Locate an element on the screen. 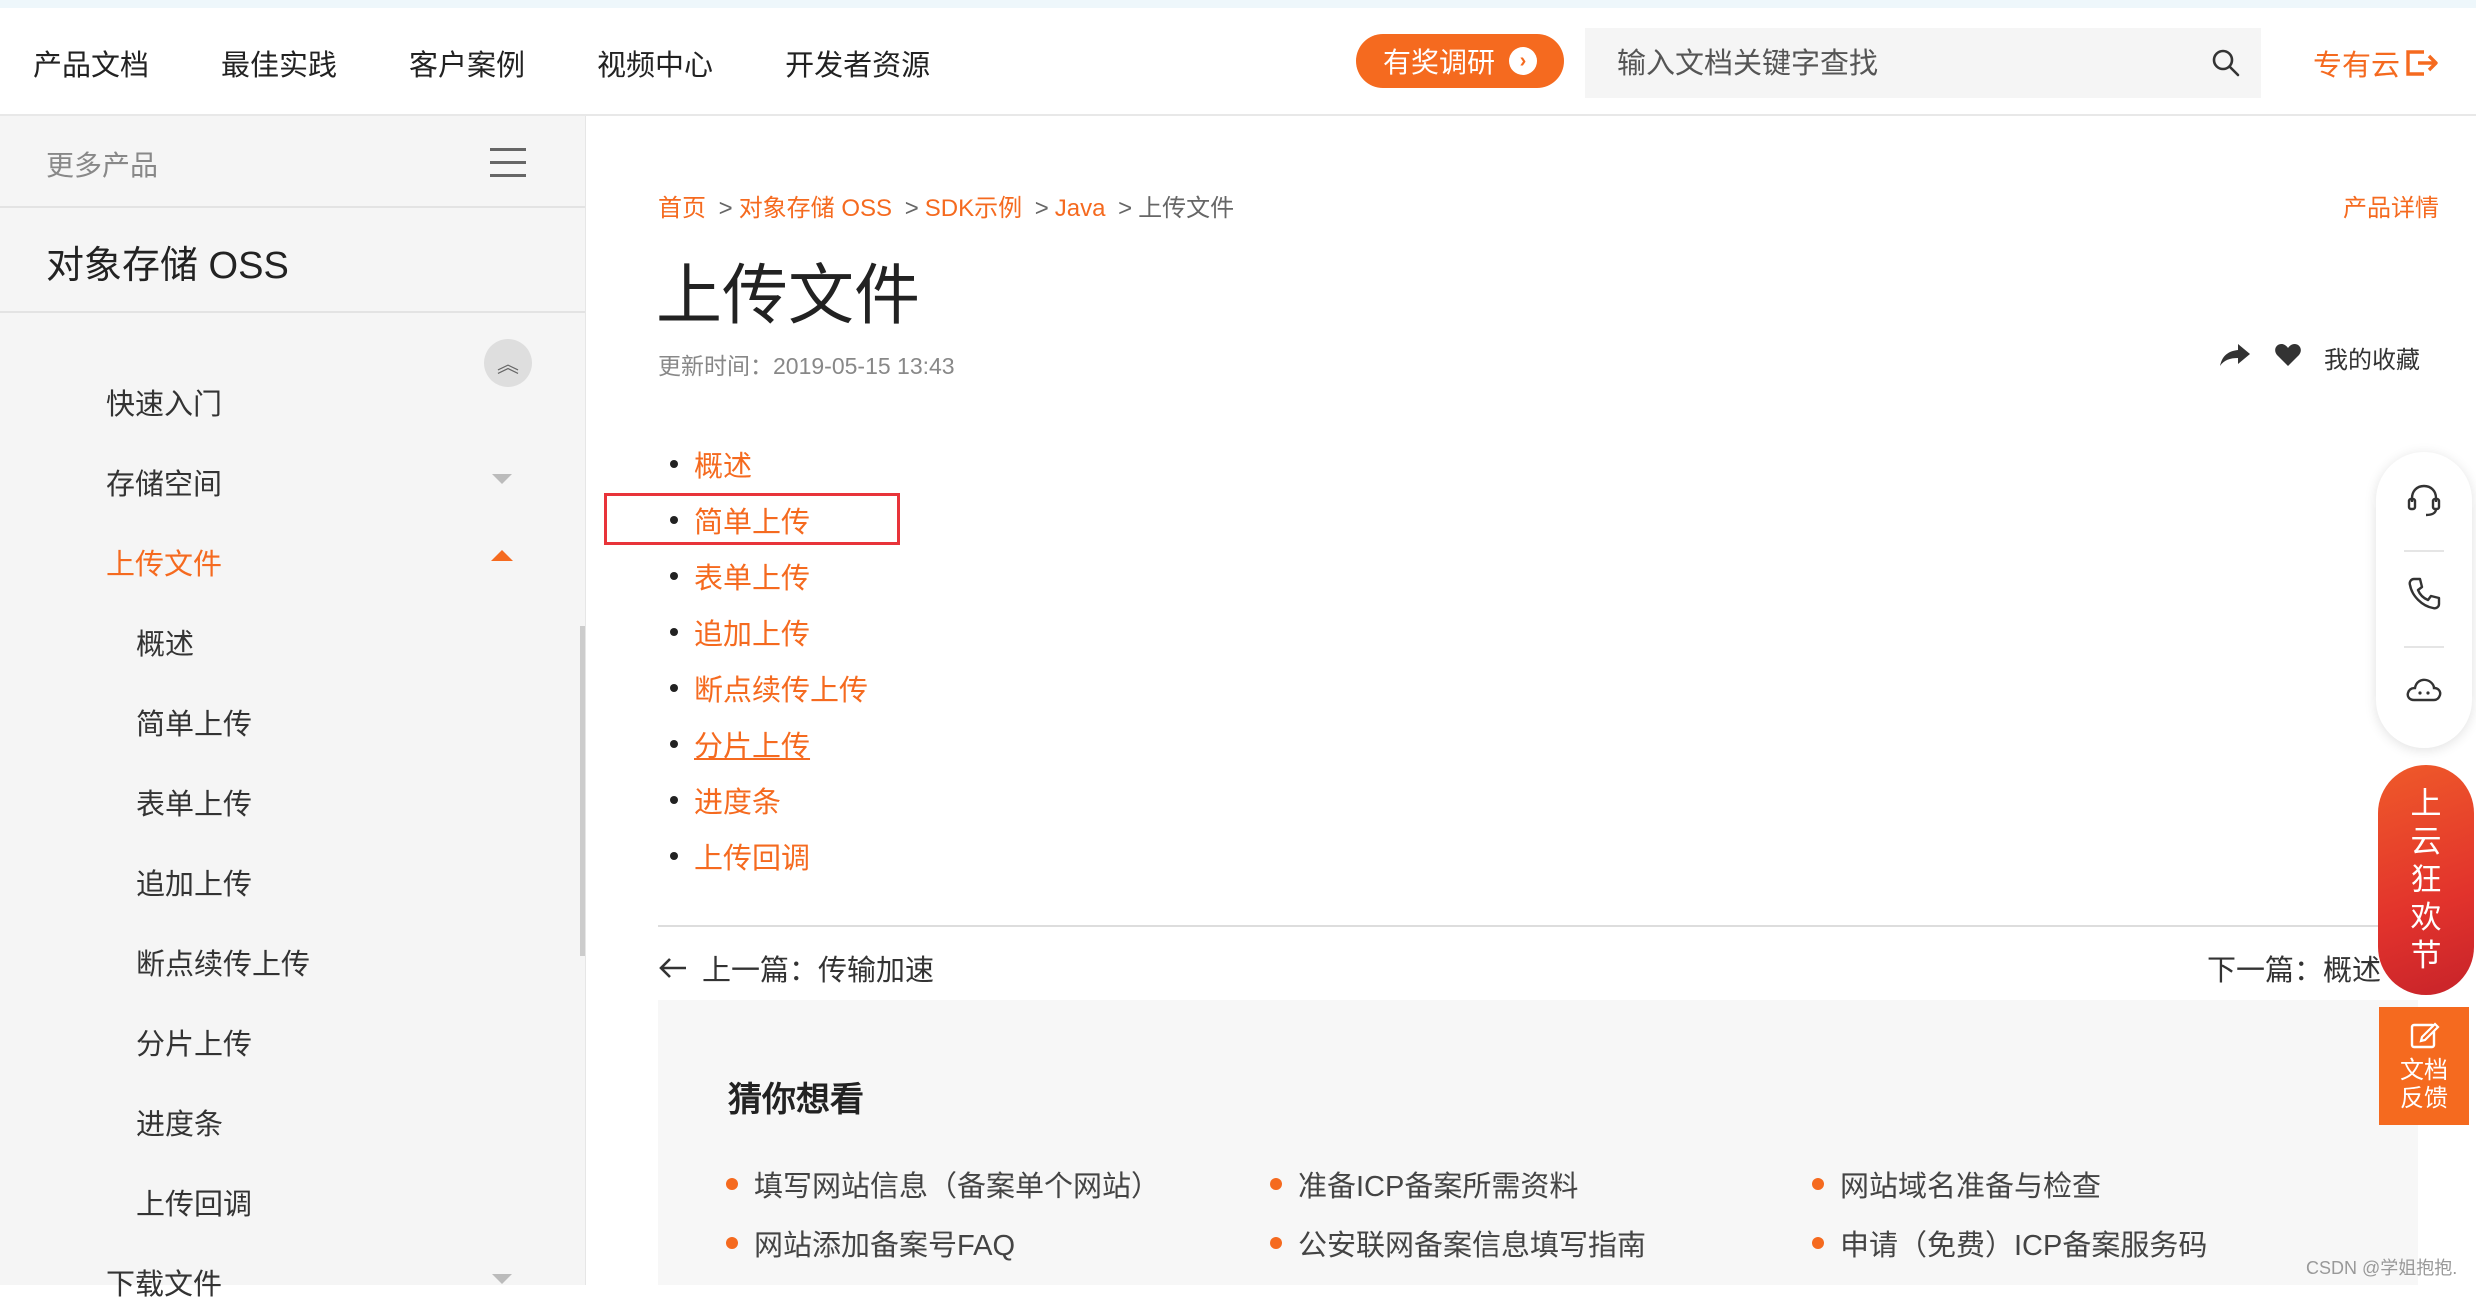  prev-article-link: 上一篇：传输加速 is located at coordinates (796, 968).